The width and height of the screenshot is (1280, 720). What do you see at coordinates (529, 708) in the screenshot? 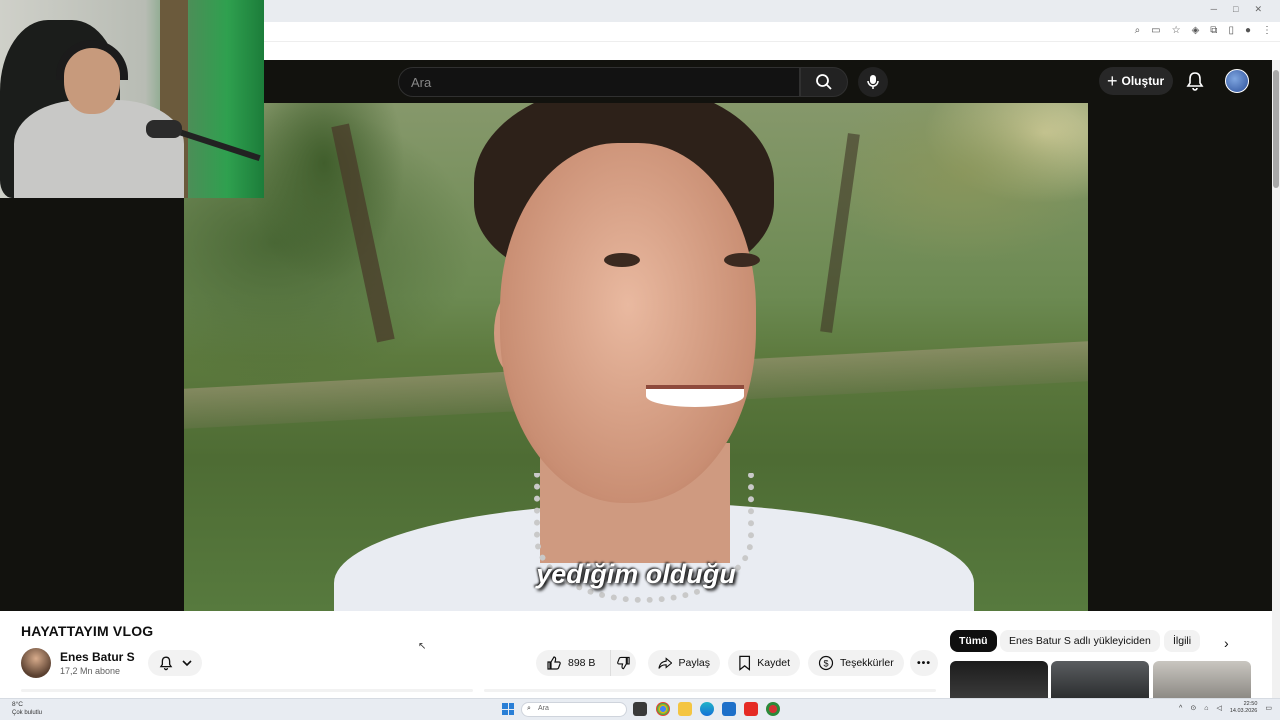
I see `search-icon: ⌕` at bounding box center [529, 708].